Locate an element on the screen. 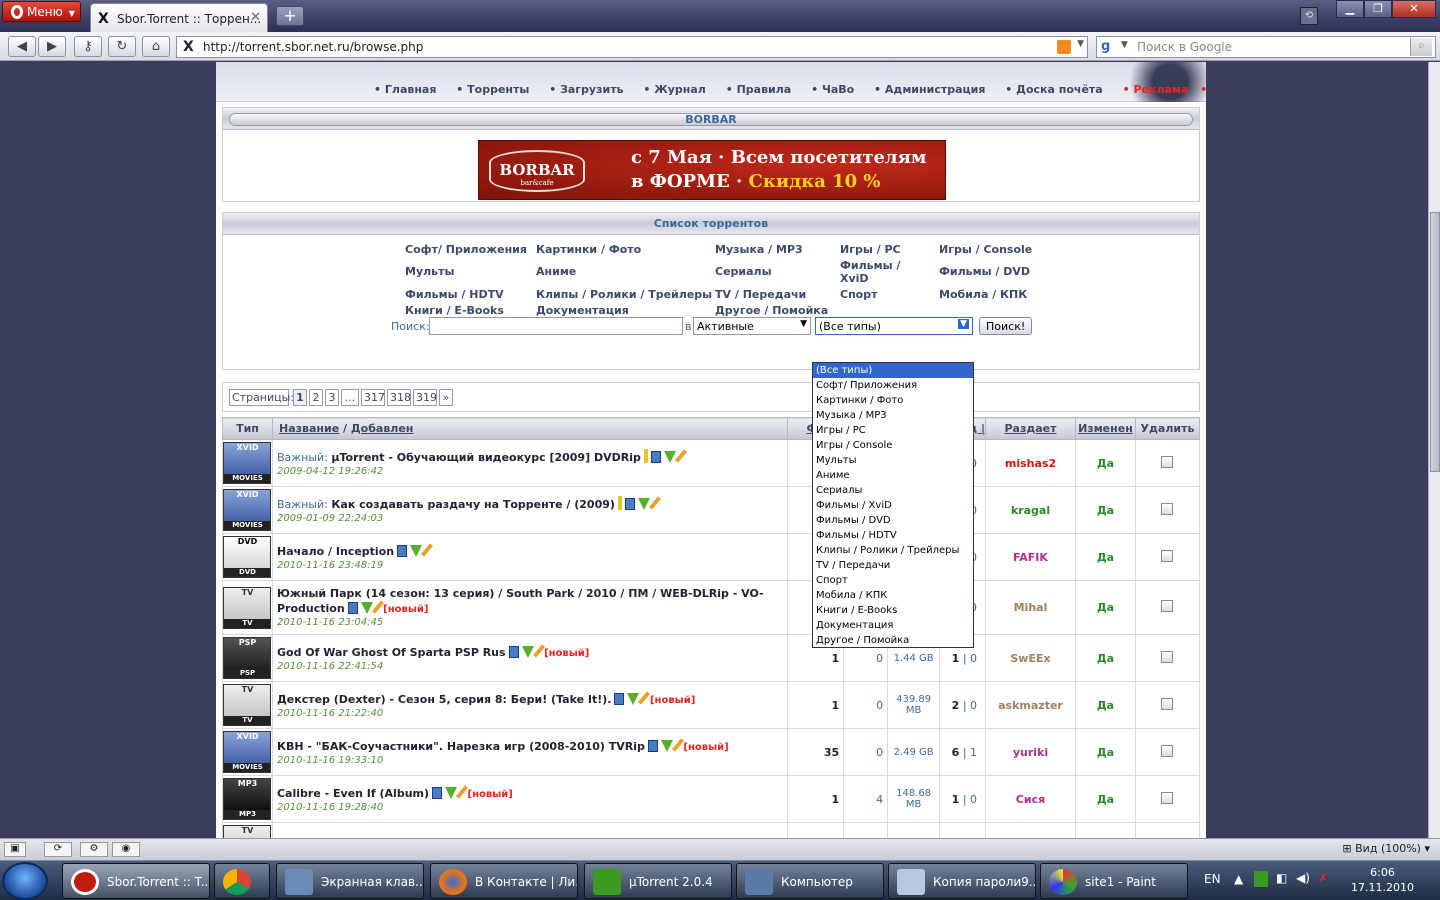 Image resolution: width=1440 pixels, height=900 pixels. uploader-link: mishas2 is located at coordinates (1030, 463).